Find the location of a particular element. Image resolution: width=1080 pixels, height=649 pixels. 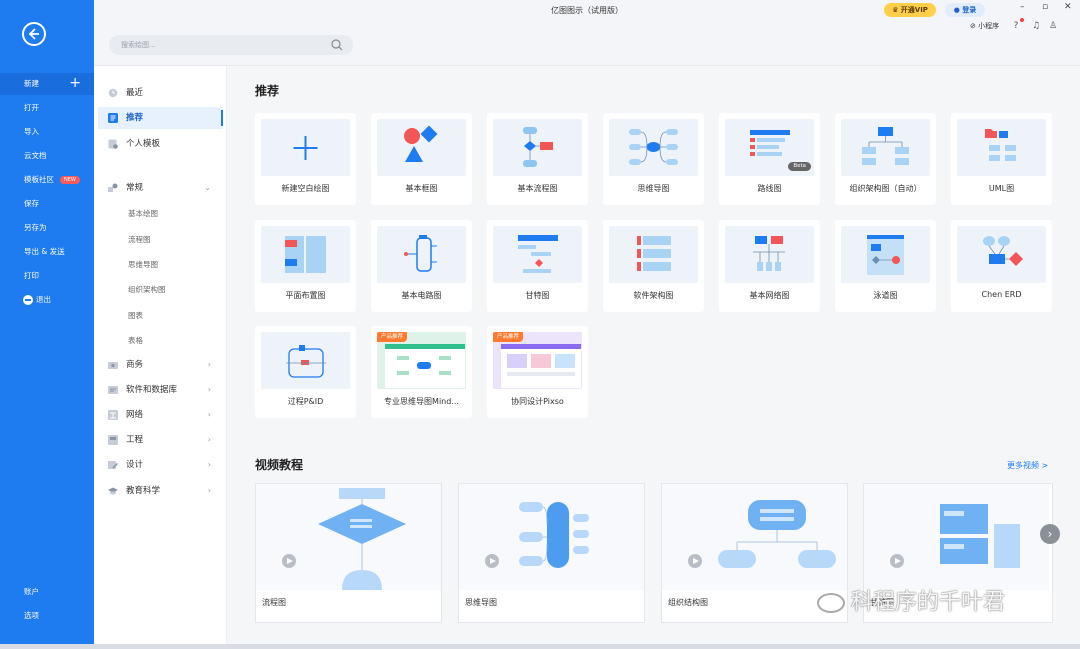

template-basic-block: 基本框图 is located at coordinates (421, 159).